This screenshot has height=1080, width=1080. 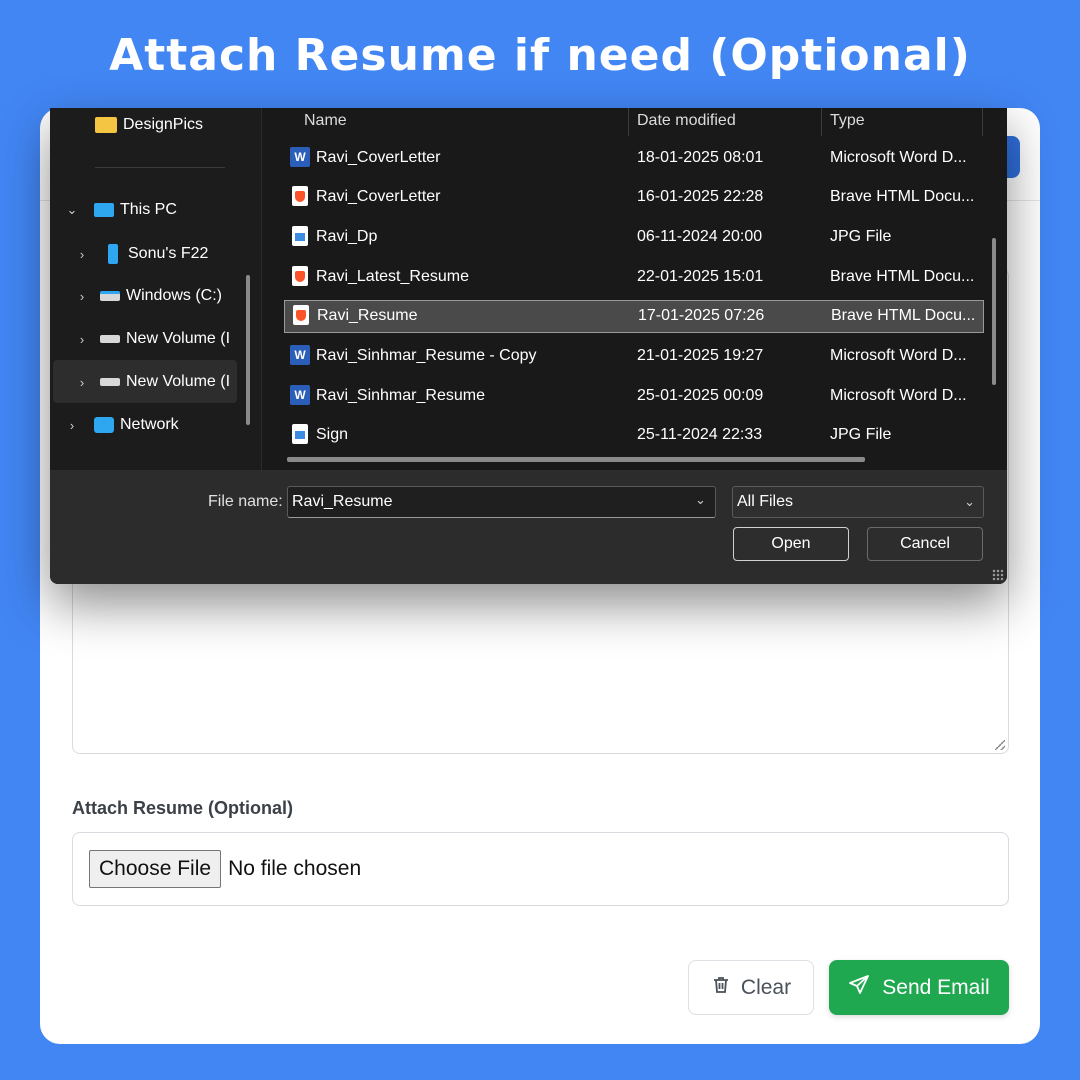 I want to click on nav-item-label: Network, so click(x=149, y=424).